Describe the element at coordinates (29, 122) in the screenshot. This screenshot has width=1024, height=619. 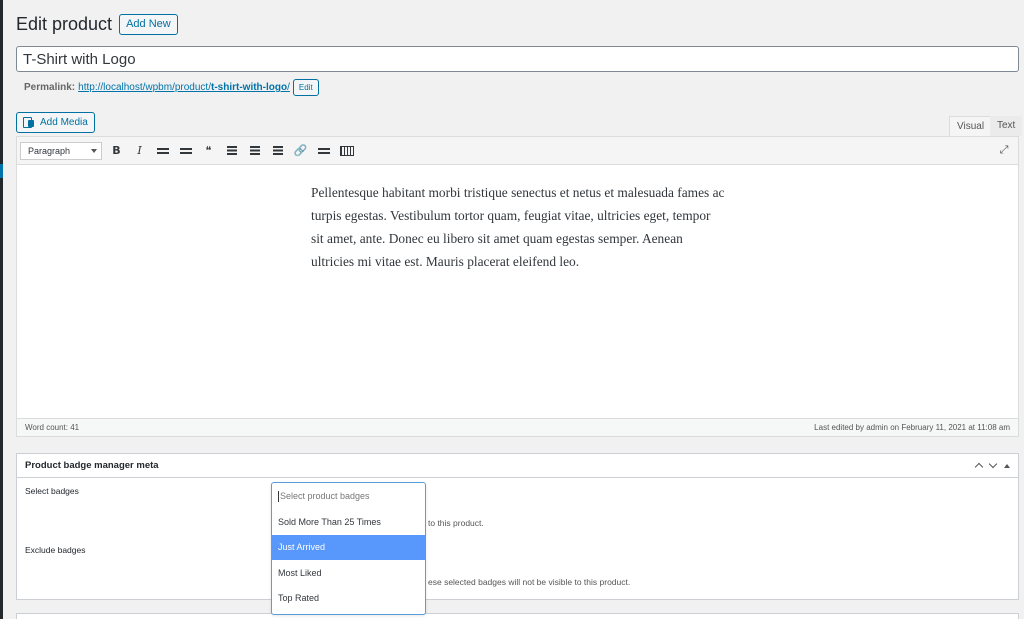
I see `media-icon` at that location.